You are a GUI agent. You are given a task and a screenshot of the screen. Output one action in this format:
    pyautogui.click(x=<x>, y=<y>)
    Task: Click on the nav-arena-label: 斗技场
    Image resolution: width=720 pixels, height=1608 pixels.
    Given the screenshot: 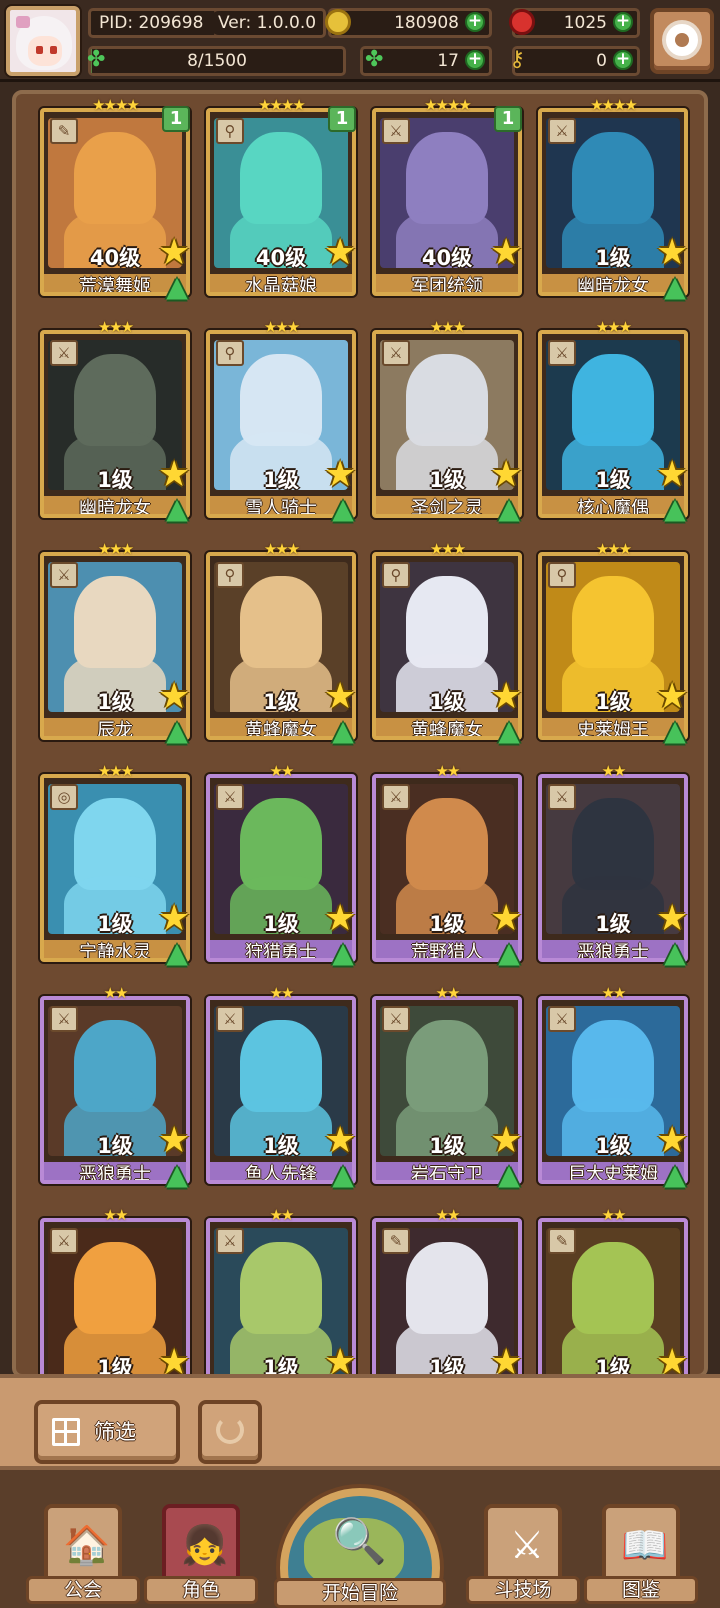 What is the action you would take?
    pyautogui.click(x=523, y=1590)
    